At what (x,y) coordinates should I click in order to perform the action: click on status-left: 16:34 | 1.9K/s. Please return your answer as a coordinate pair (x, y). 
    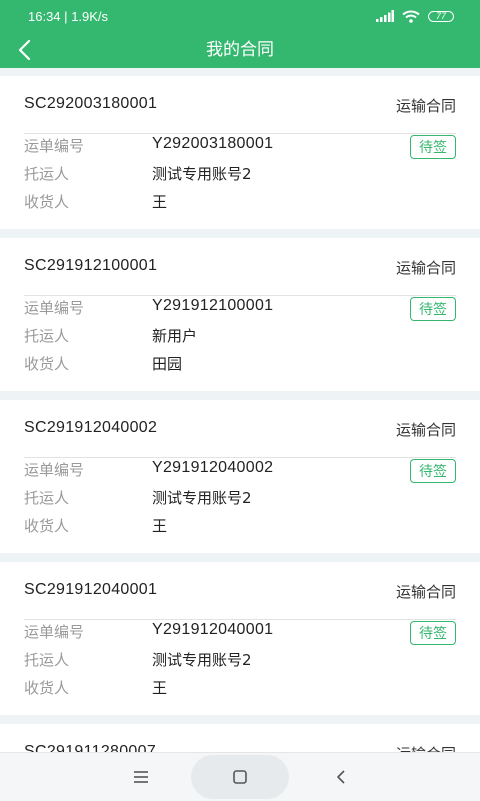
    Looking at the image, I should click on (68, 16).